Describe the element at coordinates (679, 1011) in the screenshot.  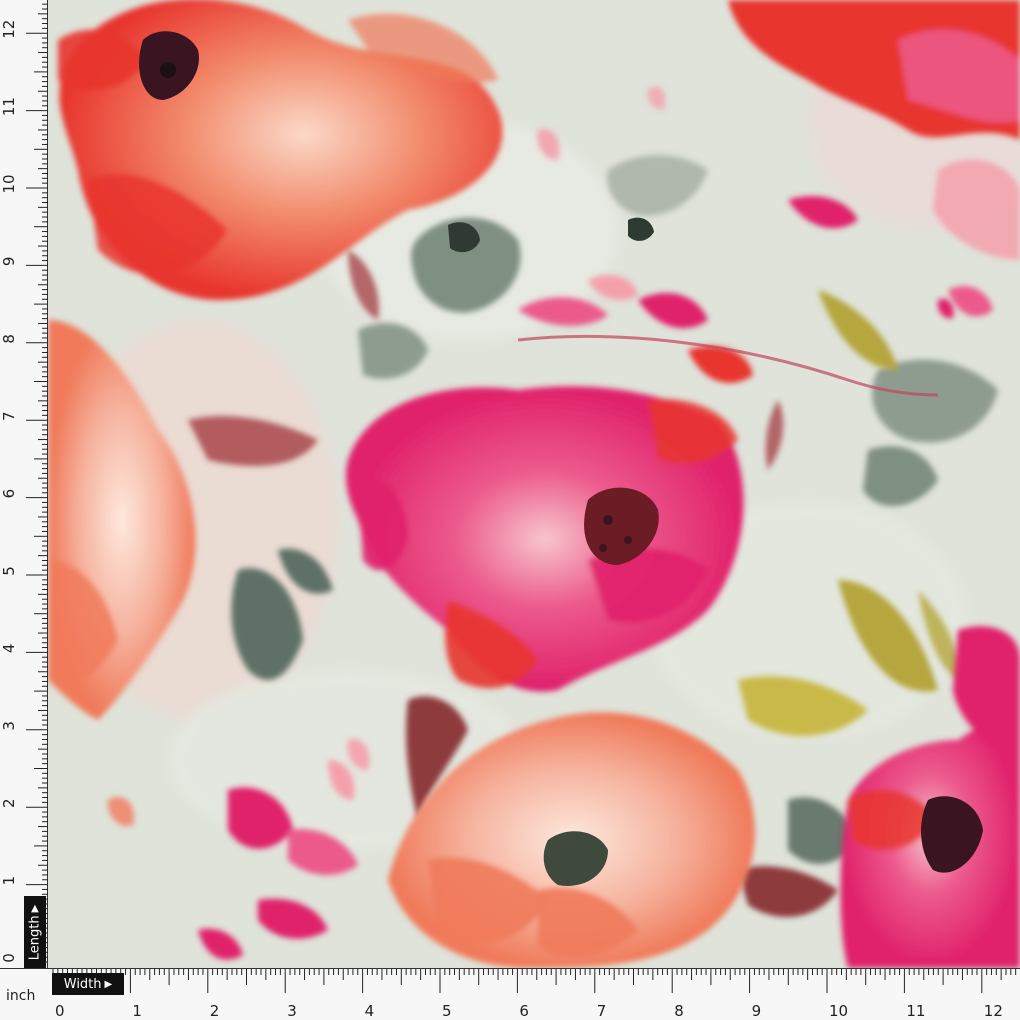
I see `width-tick-label: 8` at that location.